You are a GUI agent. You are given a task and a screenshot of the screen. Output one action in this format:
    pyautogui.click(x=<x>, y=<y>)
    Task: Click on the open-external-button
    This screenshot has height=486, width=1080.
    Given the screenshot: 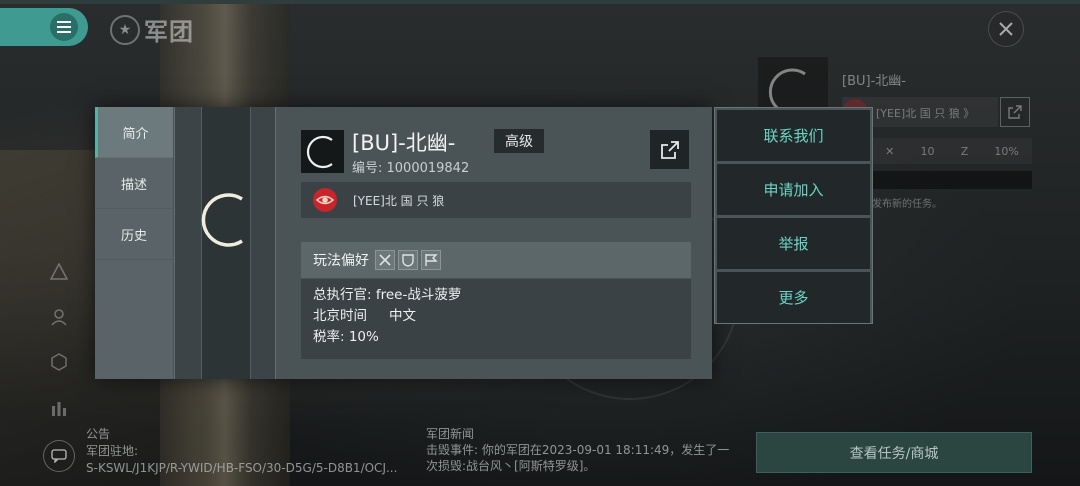 What is the action you would take?
    pyautogui.click(x=669, y=149)
    